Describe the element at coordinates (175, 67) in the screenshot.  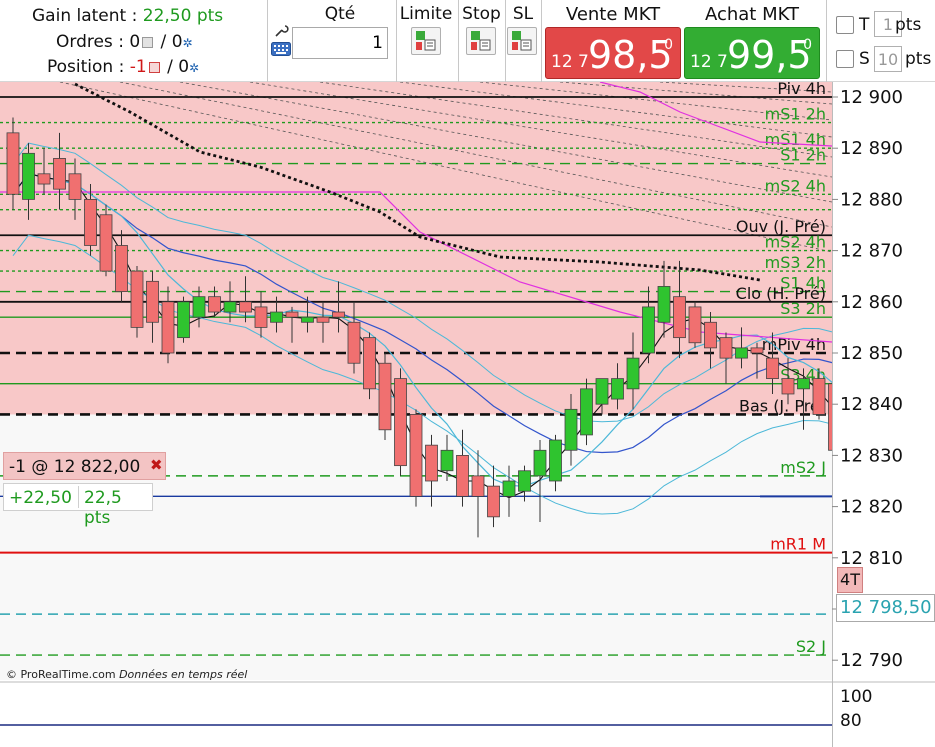
I see `position-sep: / 0` at that location.